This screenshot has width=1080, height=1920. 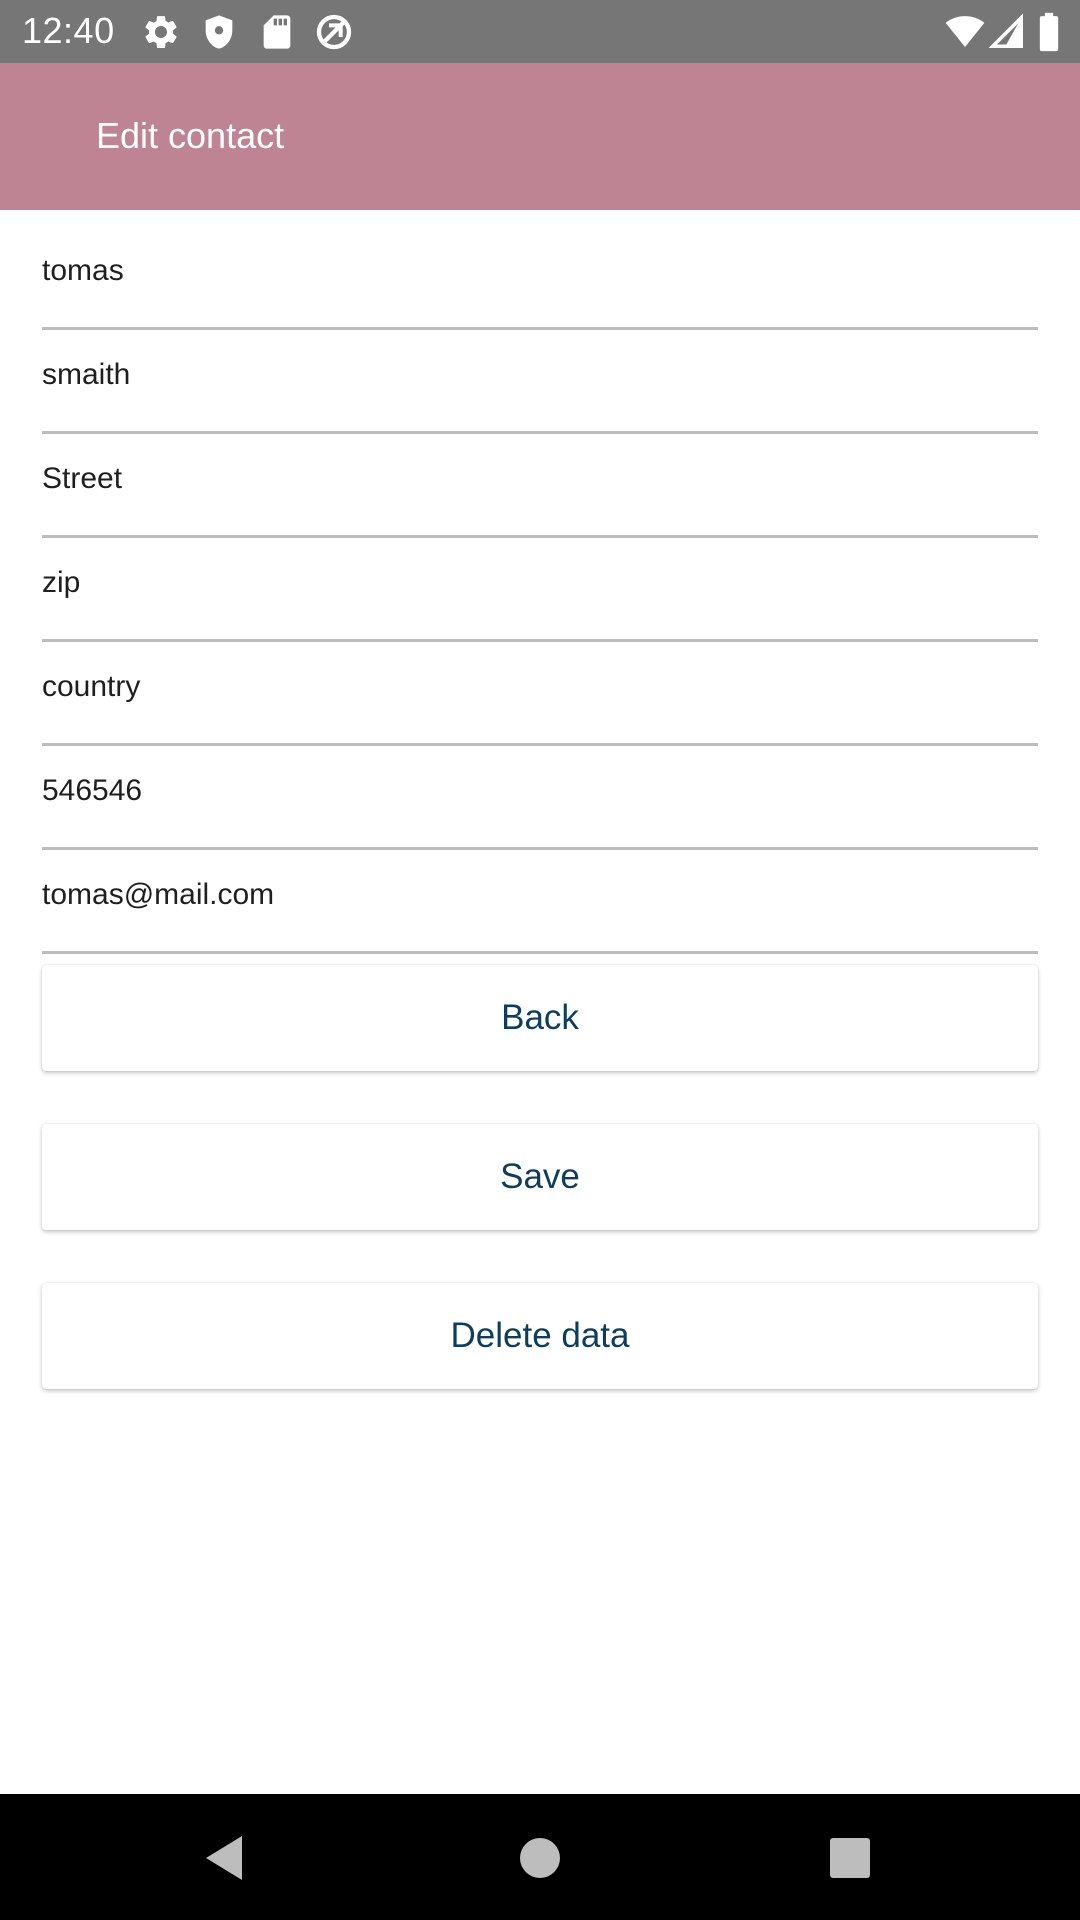 What do you see at coordinates (540, 1336) in the screenshot?
I see `delete-data-button: Delete data` at bounding box center [540, 1336].